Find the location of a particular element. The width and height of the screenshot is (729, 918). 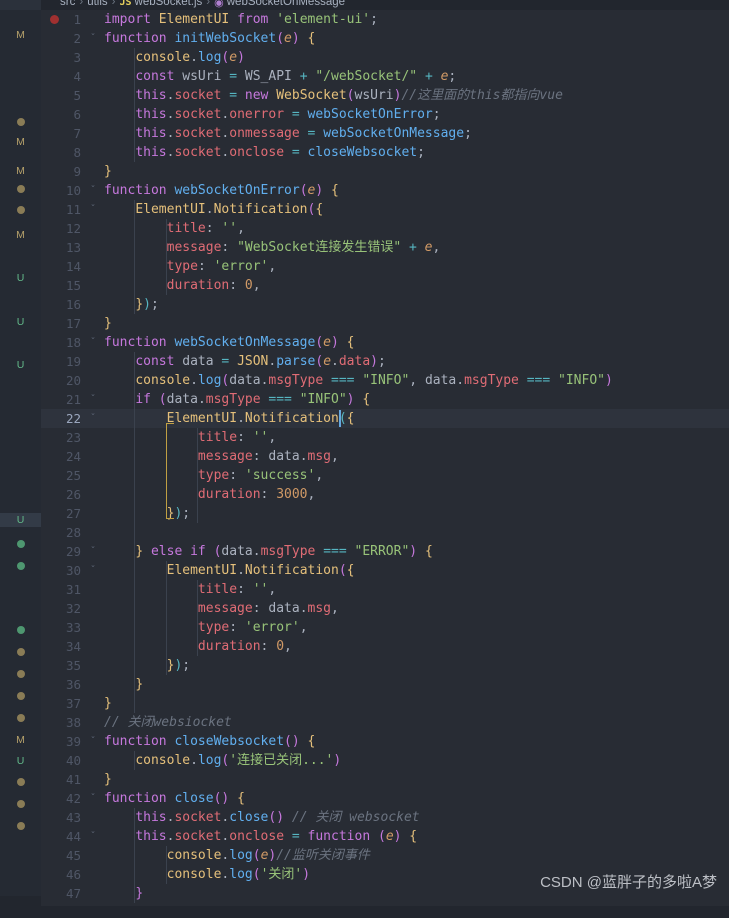

code-line: 25 type: 'success', is located at coordinates (385, 475).